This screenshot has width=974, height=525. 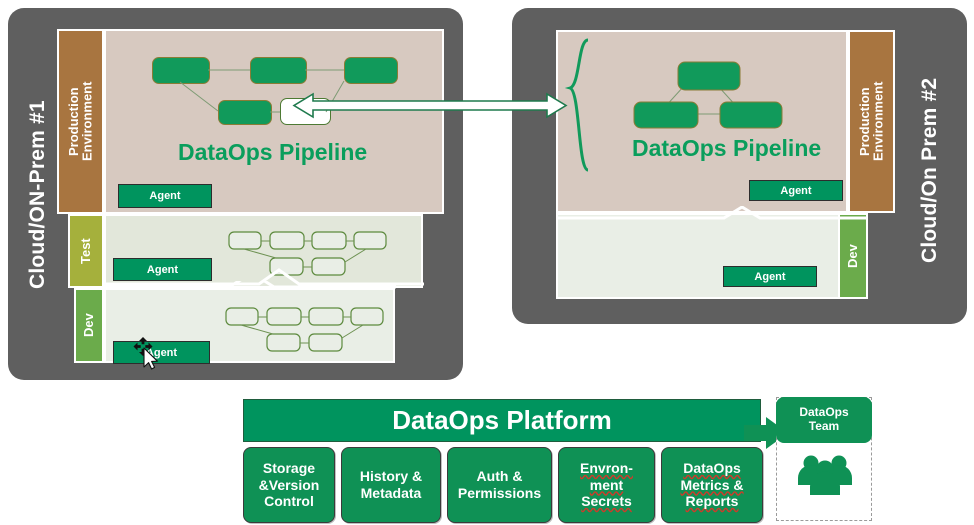 I want to click on right-agent-button-production: Agent, so click(x=796, y=190).